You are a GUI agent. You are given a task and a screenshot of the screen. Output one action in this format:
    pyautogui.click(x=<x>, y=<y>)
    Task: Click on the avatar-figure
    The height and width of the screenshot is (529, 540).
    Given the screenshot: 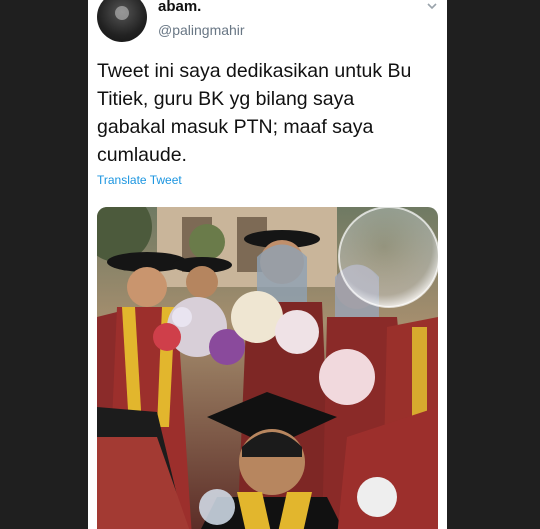 What is the action you would take?
    pyautogui.click(x=122, y=13)
    